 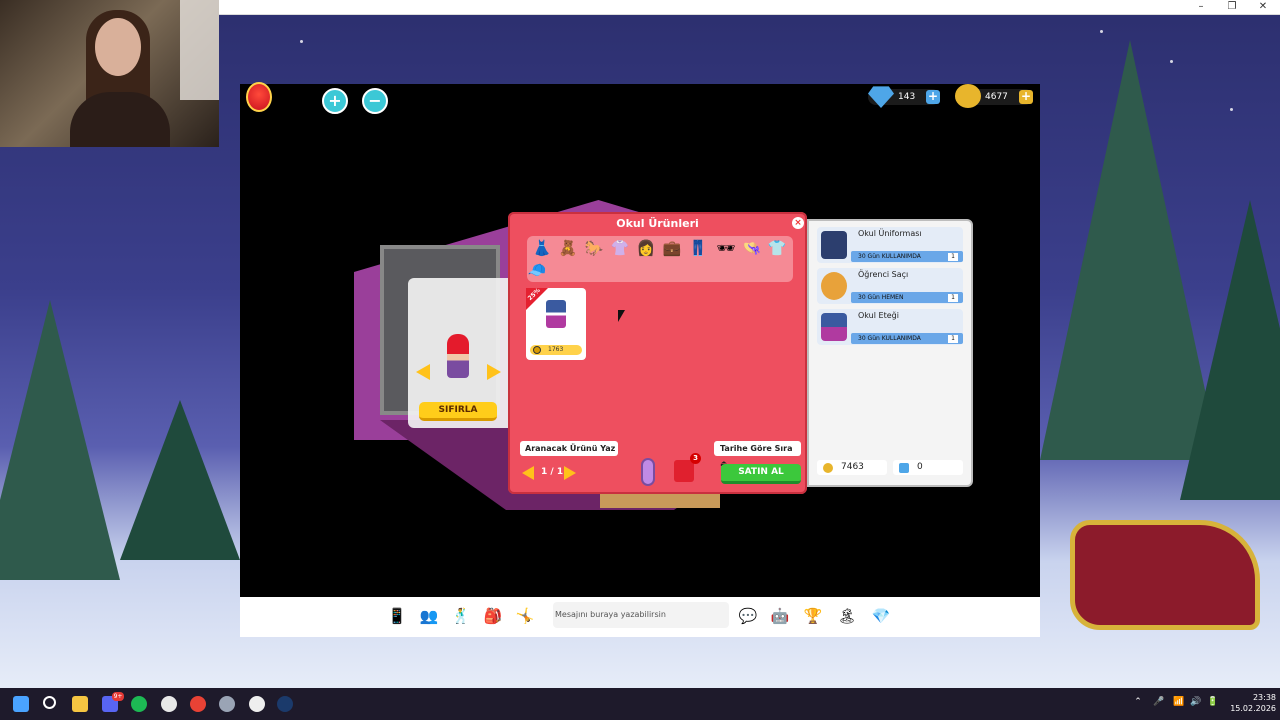 I want to click on sort-dropdown: Tarihe Göre Sıra ⏏, so click(x=757, y=454).